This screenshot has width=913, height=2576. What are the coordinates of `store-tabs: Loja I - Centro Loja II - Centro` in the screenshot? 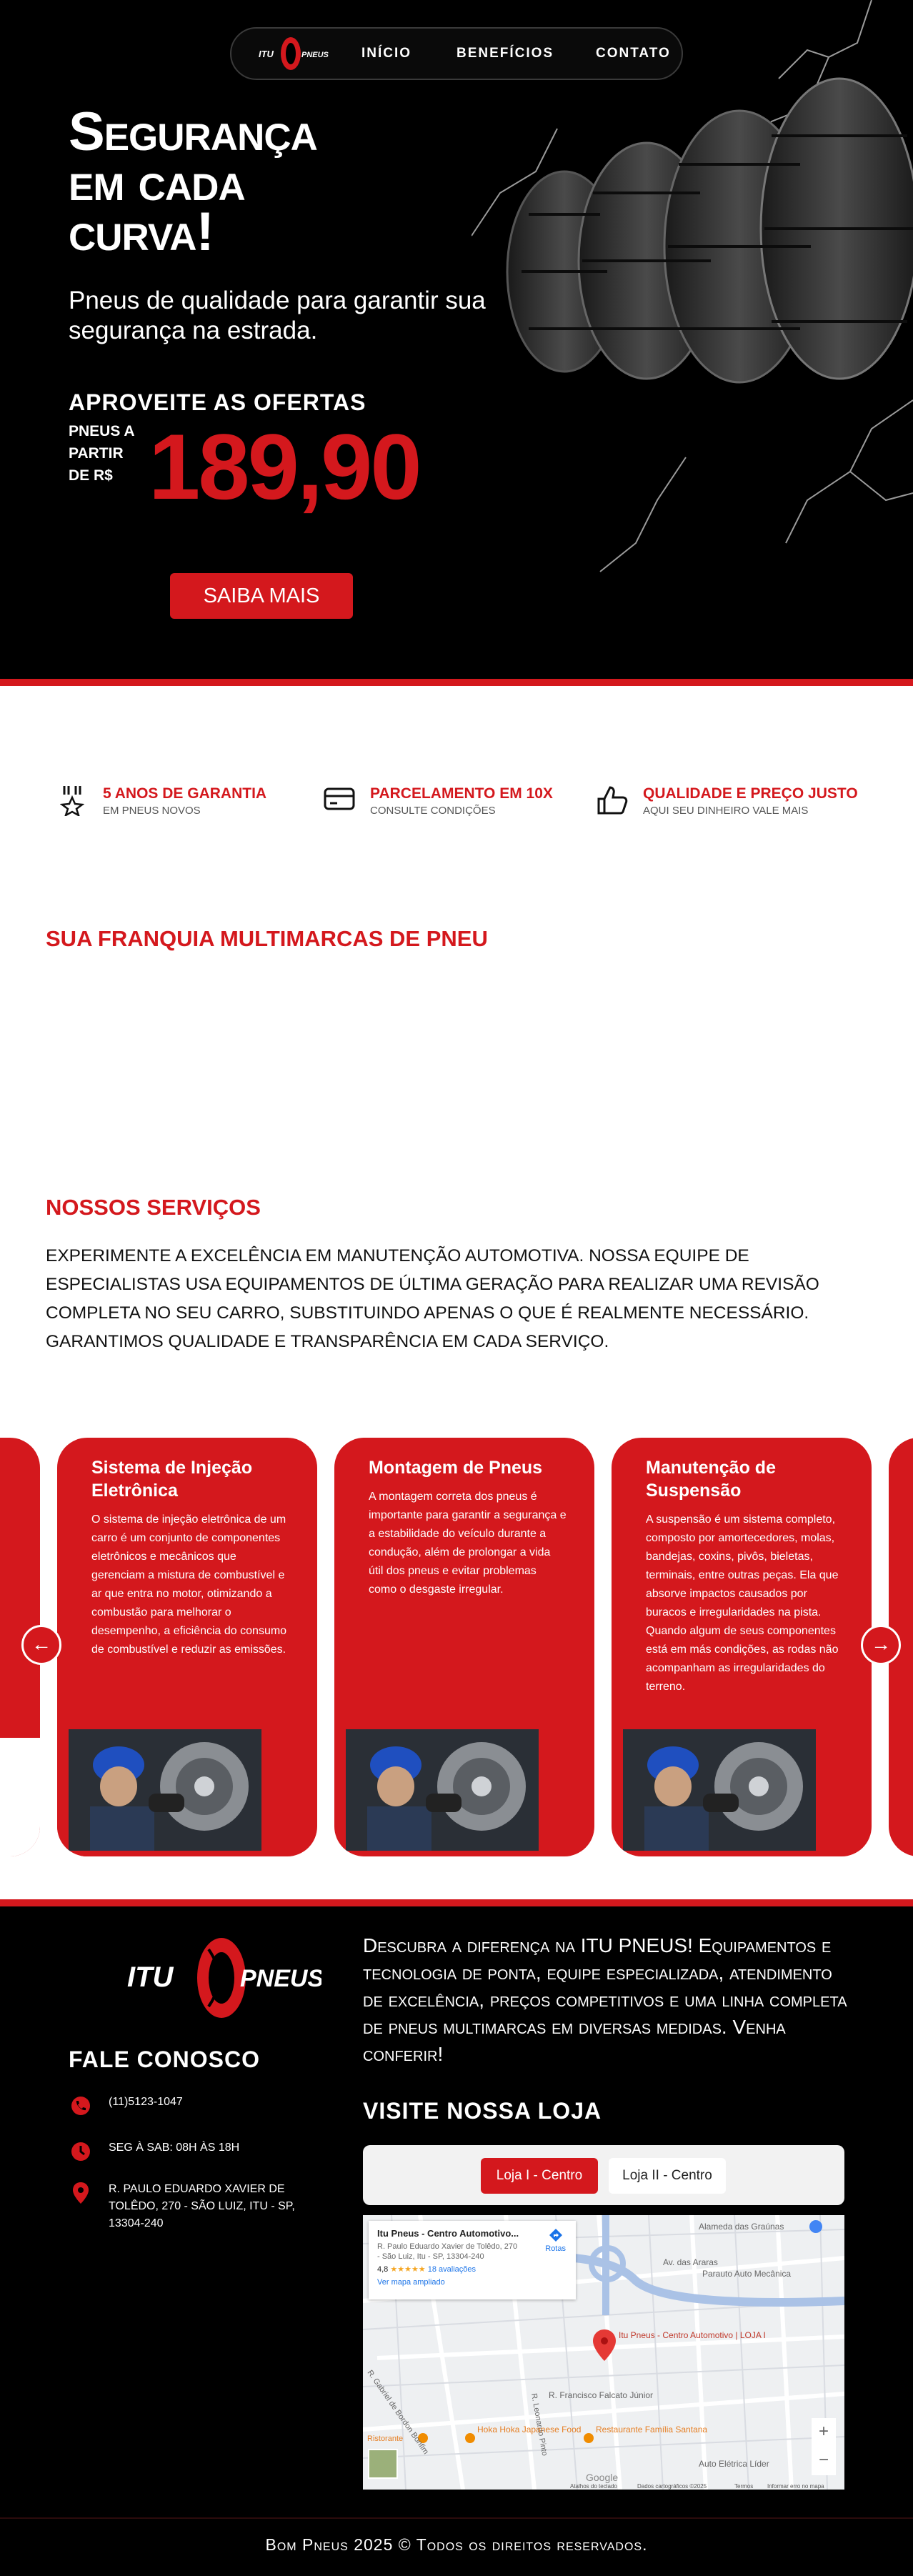 It's located at (603, 2175).